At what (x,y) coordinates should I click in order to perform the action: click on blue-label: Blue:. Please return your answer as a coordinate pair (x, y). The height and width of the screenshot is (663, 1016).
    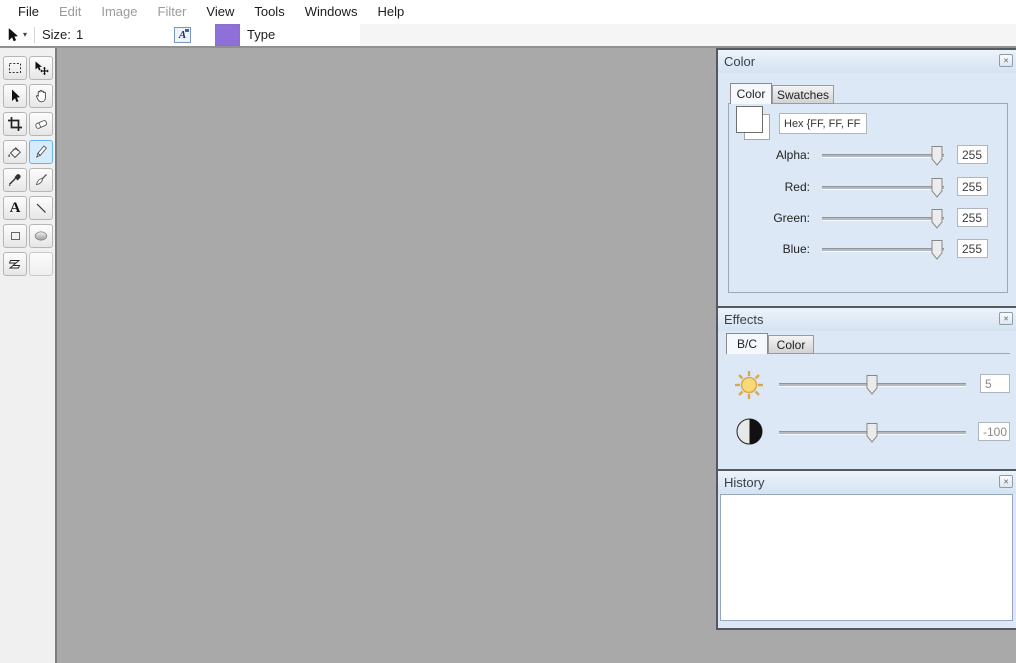
    Looking at the image, I should click on (796, 249).